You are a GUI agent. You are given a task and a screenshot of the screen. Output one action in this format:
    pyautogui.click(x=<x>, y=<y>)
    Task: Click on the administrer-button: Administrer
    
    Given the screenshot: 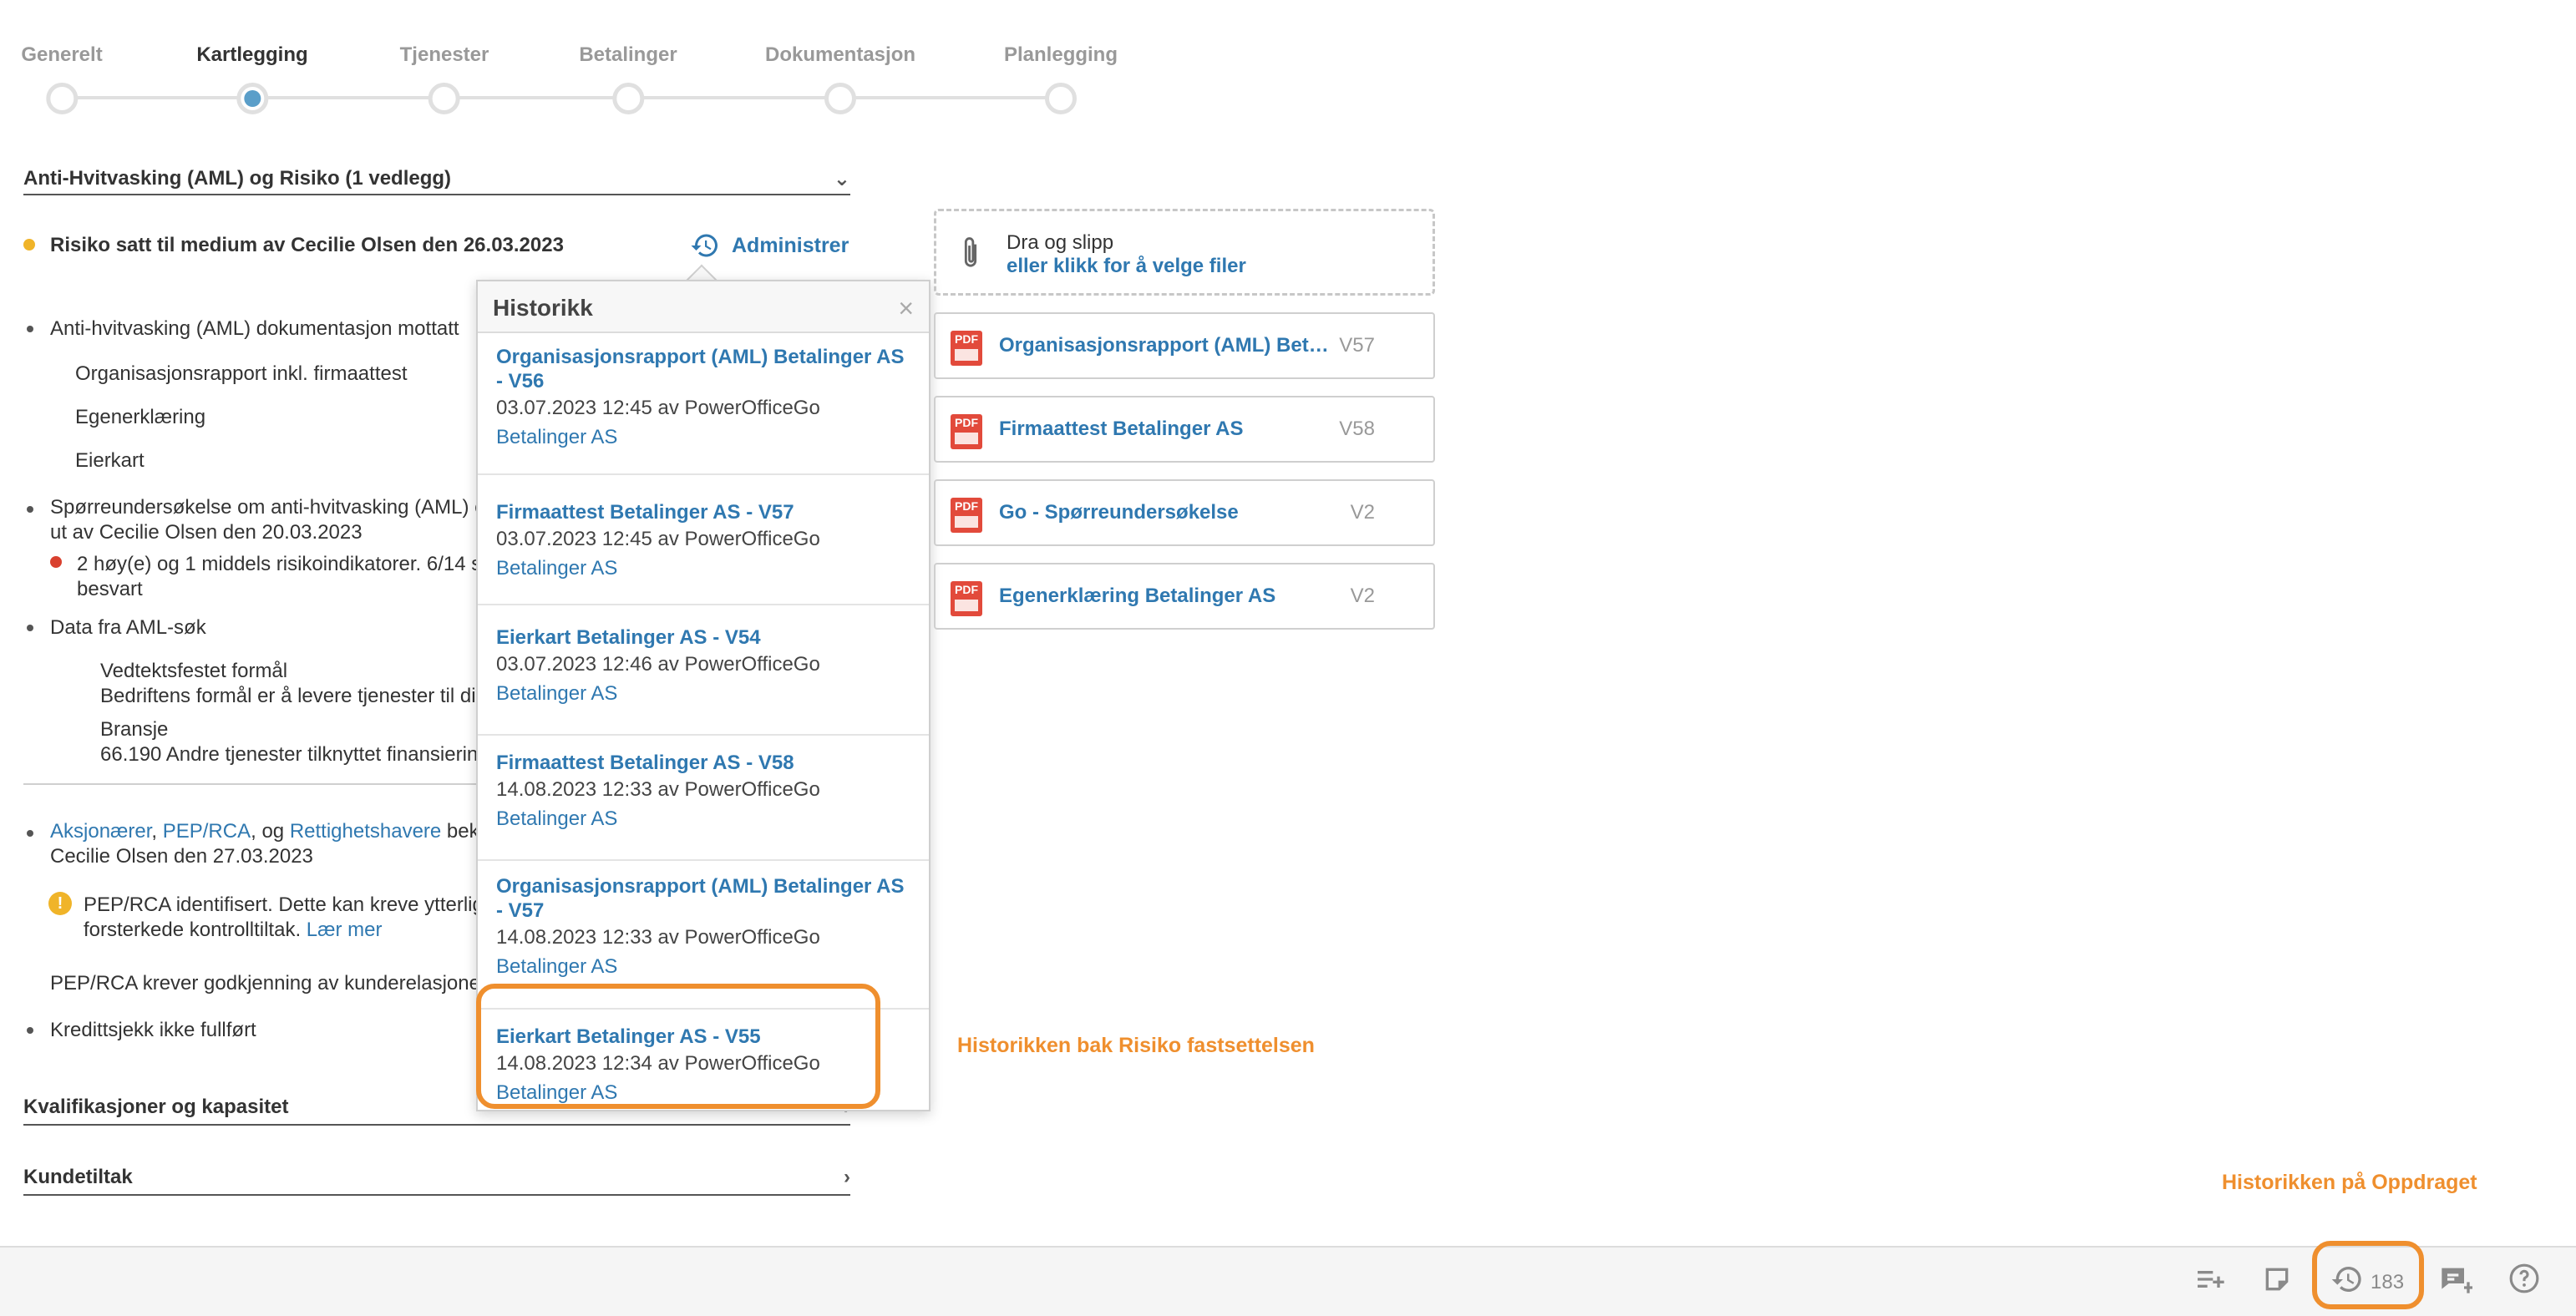 What is the action you would take?
    pyautogui.click(x=769, y=246)
    